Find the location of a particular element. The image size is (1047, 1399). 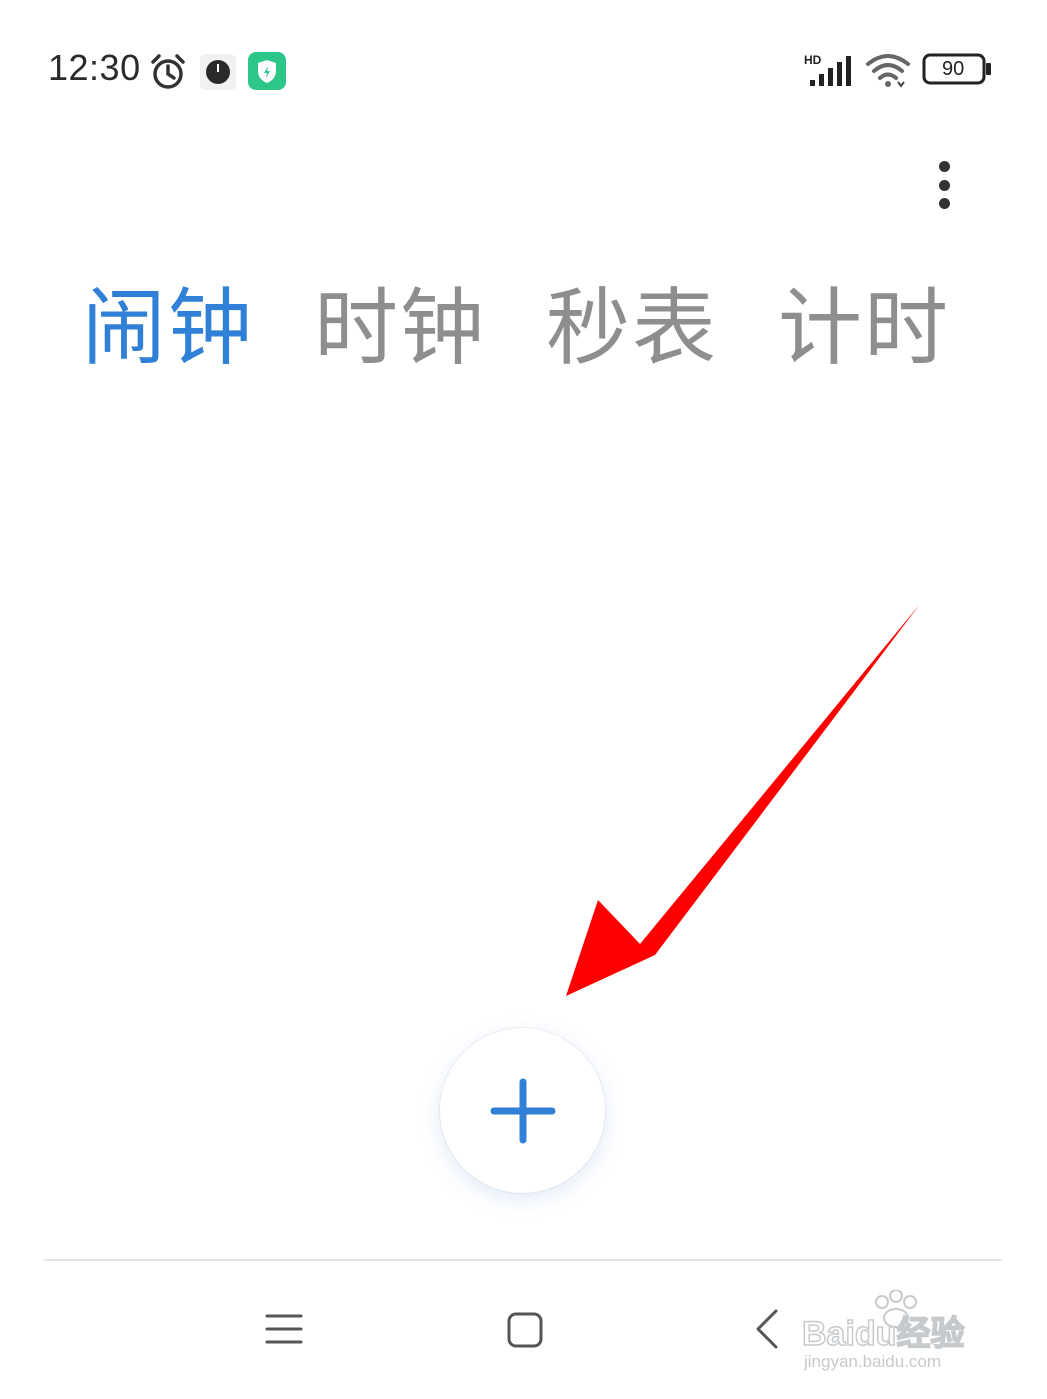

tab-alarm: 闹钟 is located at coordinates (168, 328).